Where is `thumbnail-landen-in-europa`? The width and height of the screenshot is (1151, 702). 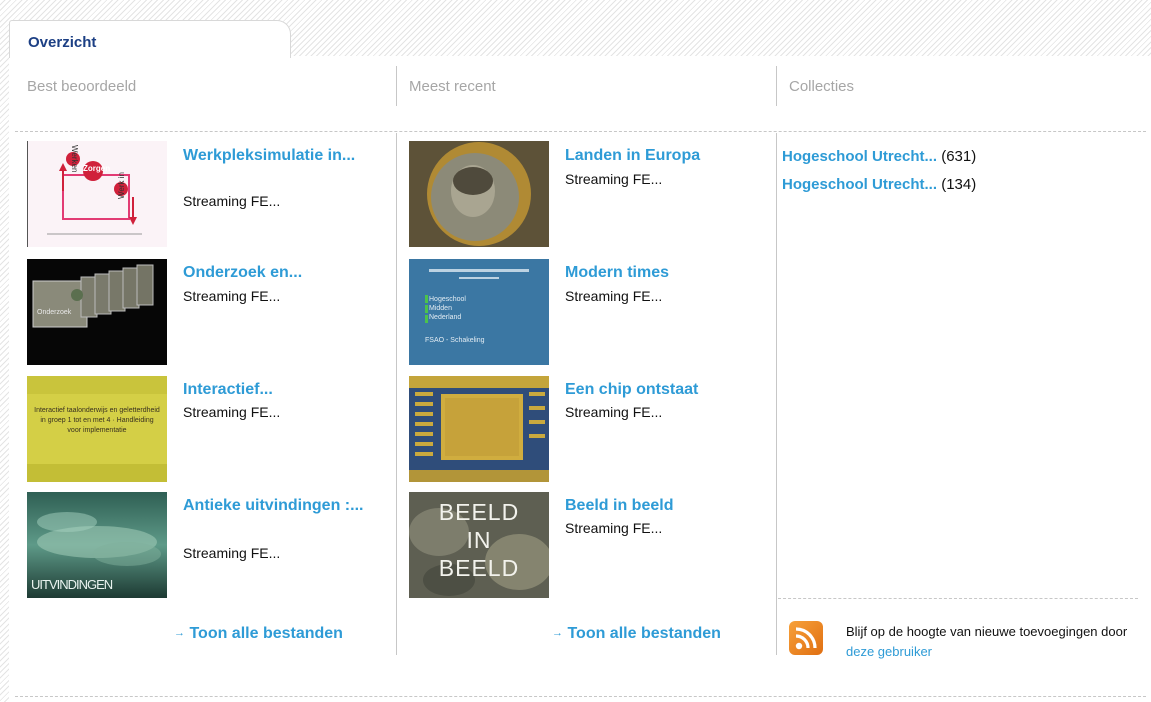
thumbnail-landen-in-europa is located at coordinates (479, 194).